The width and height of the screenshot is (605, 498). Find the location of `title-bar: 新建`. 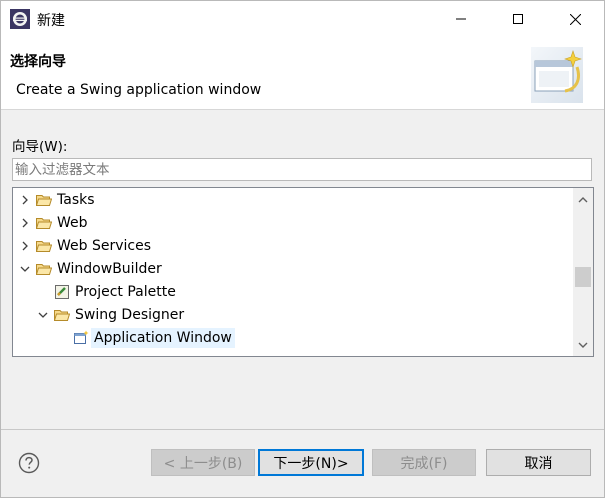

title-bar: 新建 is located at coordinates (302, 19).